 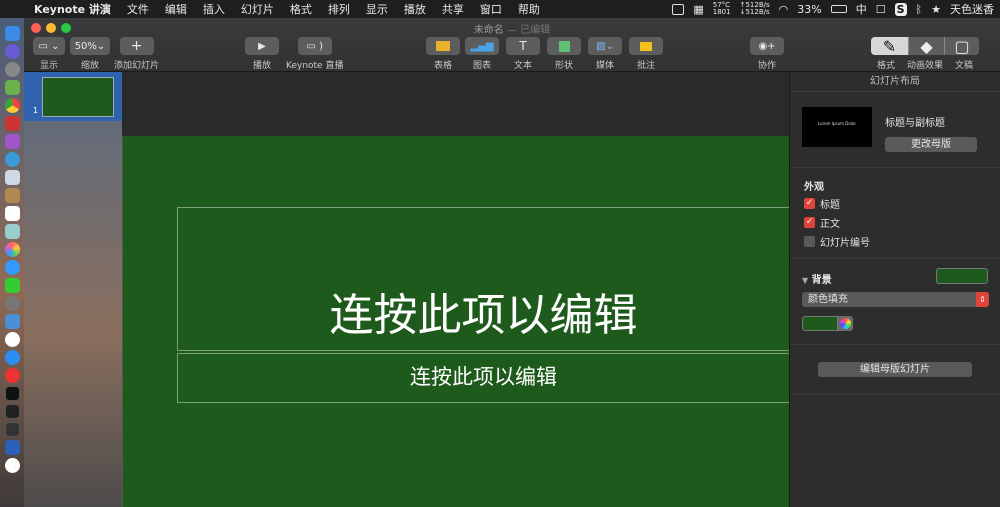 I want to click on menu-window: 窗口, so click(x=491, y=9).